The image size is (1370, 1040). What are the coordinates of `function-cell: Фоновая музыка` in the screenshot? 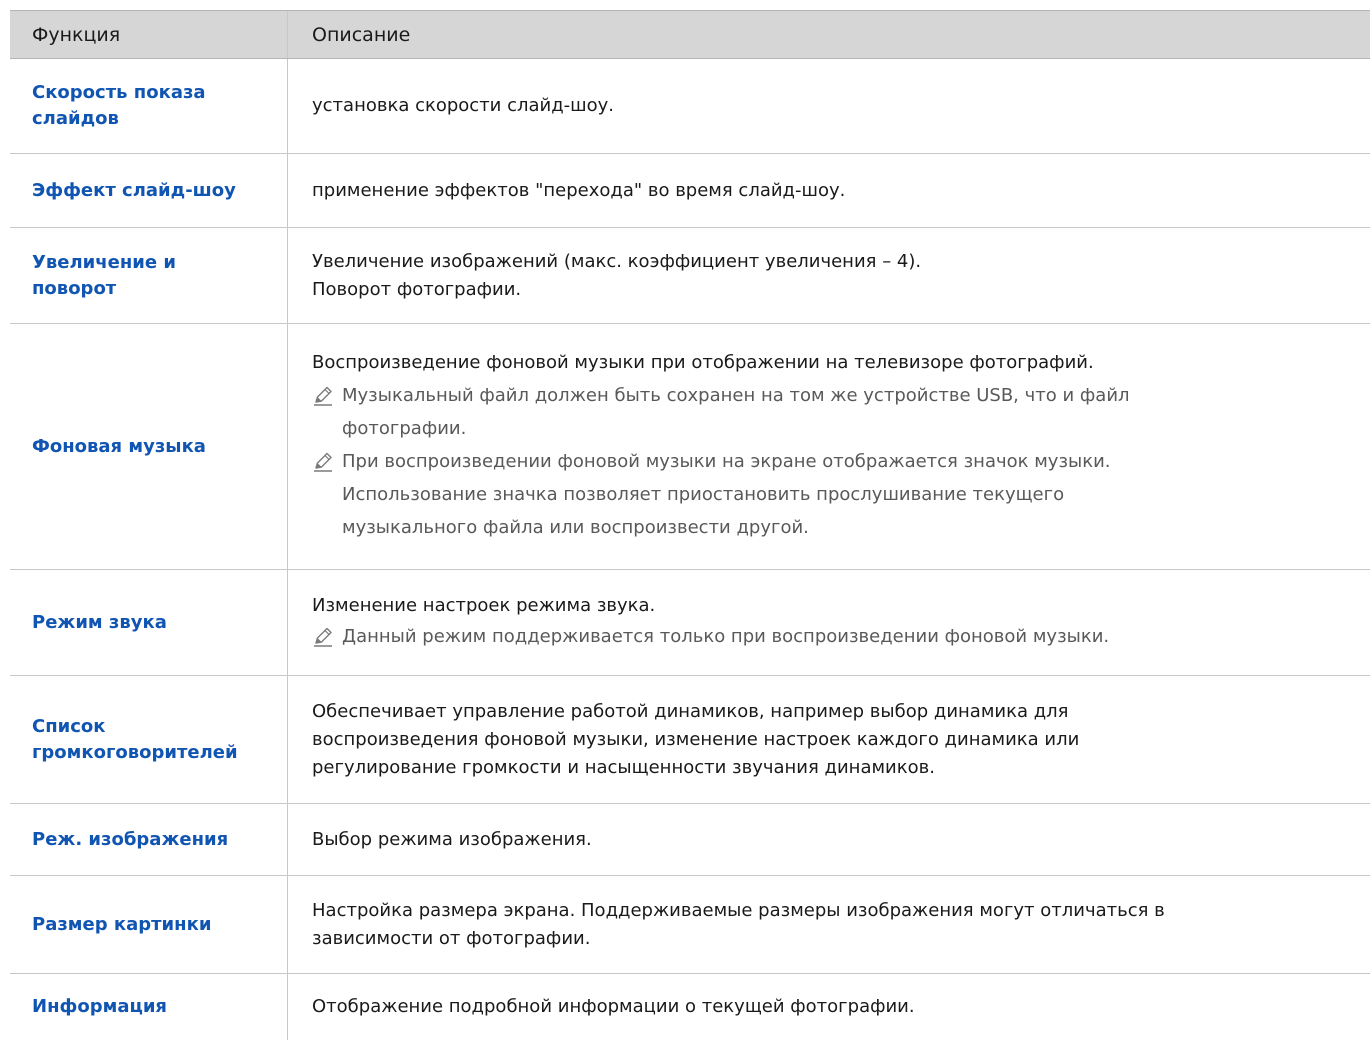 It's located at (149, 446).